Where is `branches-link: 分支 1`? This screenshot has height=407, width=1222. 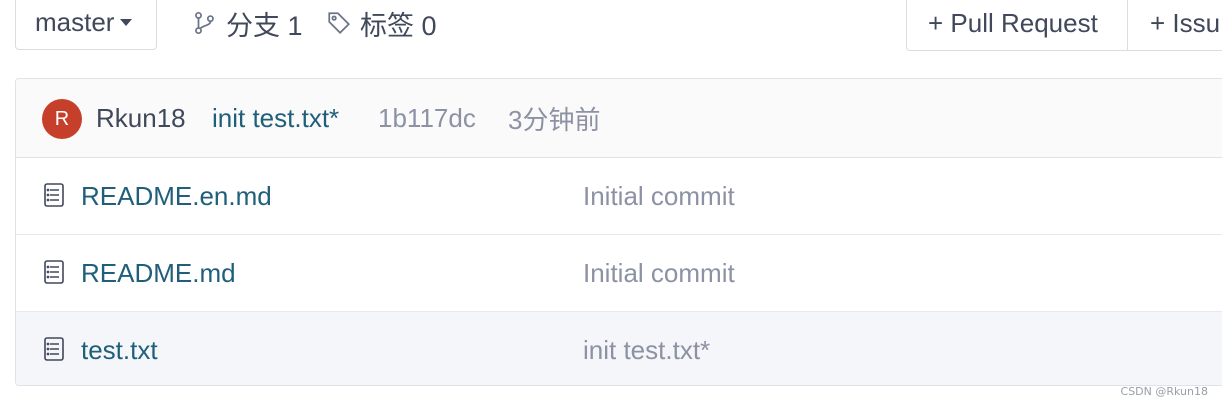 branches-link: 分支 1 is located at coordinates (247, 23).